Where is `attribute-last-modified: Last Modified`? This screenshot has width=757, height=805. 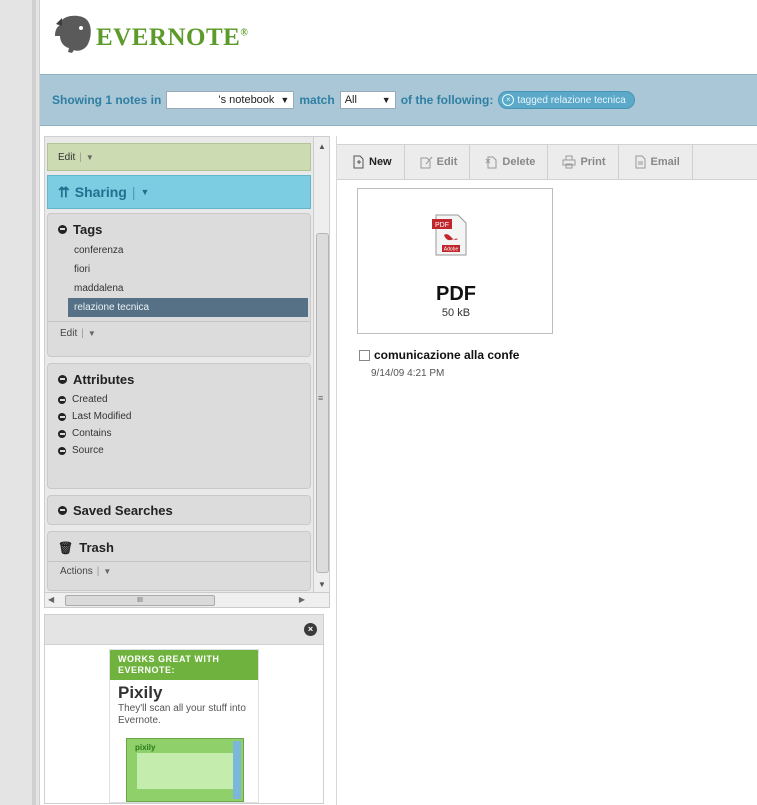 attribute-last-modified: Last Modified is located at coordinates (179, 416).